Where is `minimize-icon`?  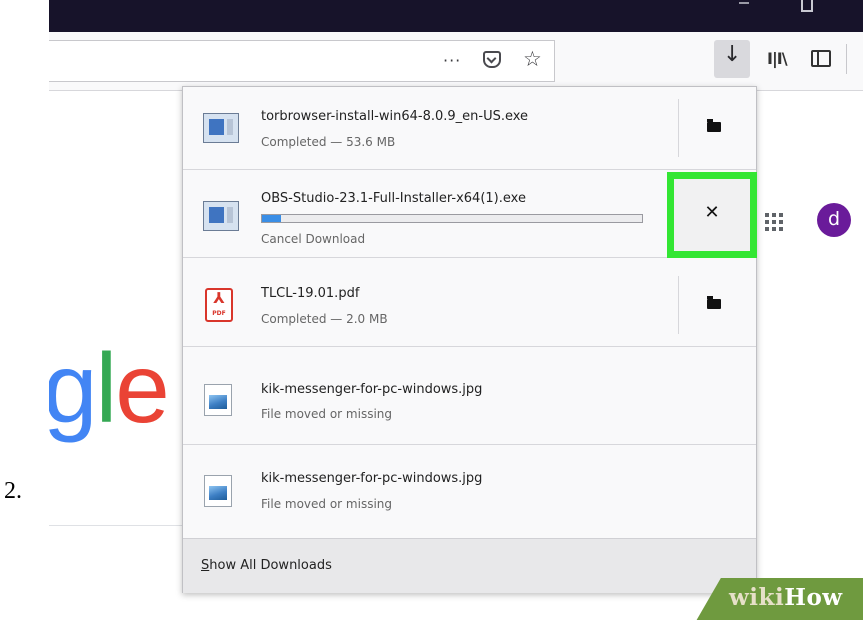
minimize-icon is located at coordinates (744, 3).